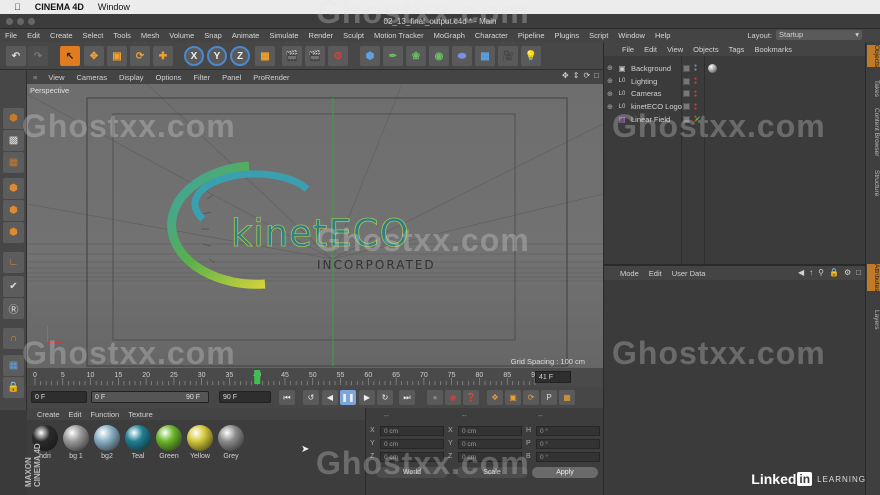 The height and width of the screenshot is (495, 880). Describe the element at coordinates (231, 442) in the screenshot. I see `material-item: Grey` at that location.